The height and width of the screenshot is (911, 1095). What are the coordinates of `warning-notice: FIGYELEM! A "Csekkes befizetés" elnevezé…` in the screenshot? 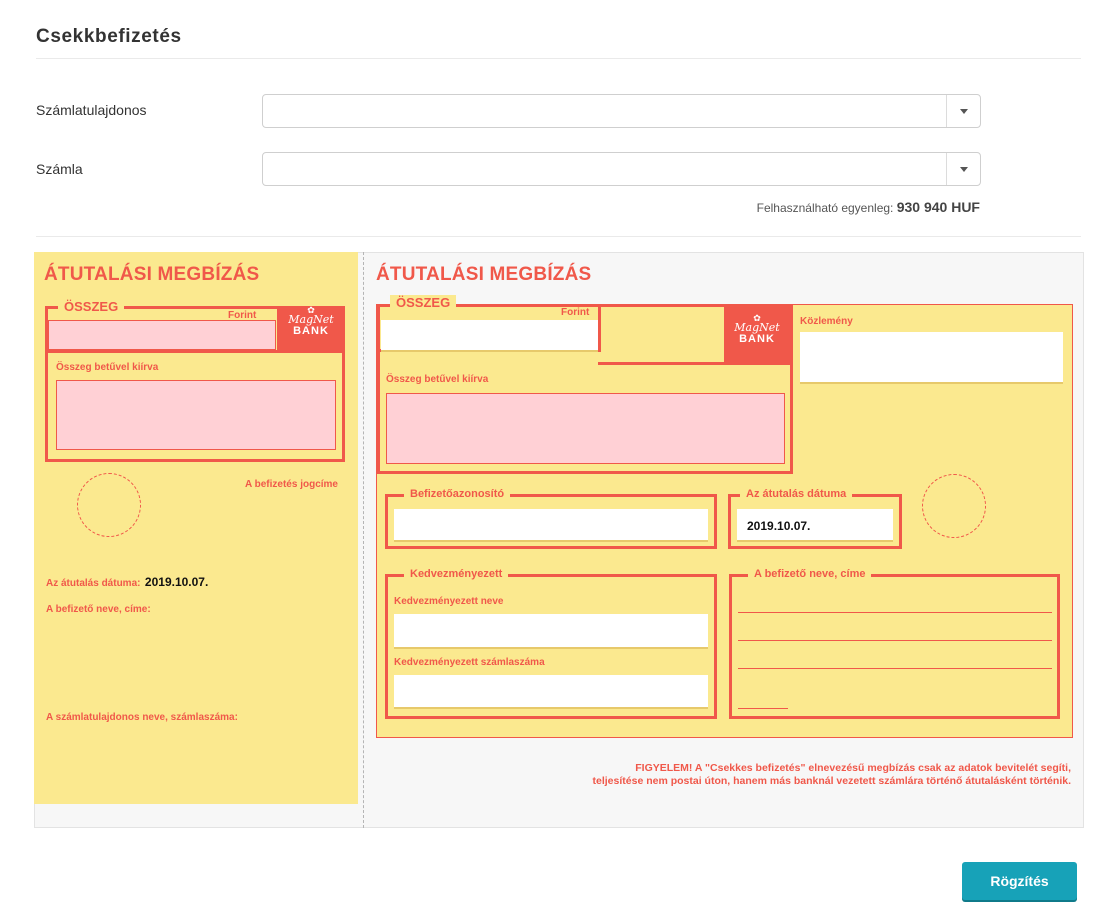 It's located at (751, 775).